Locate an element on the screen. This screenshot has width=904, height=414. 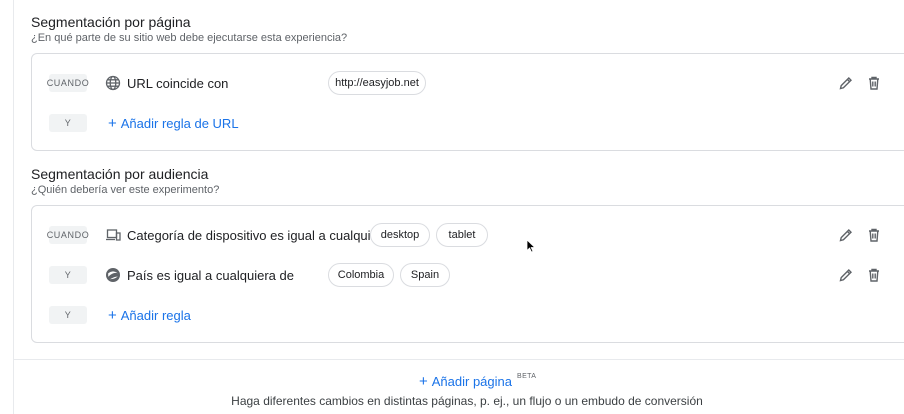
rule-description: País es igual a cualquiera de is located at coordinates (210, 275).